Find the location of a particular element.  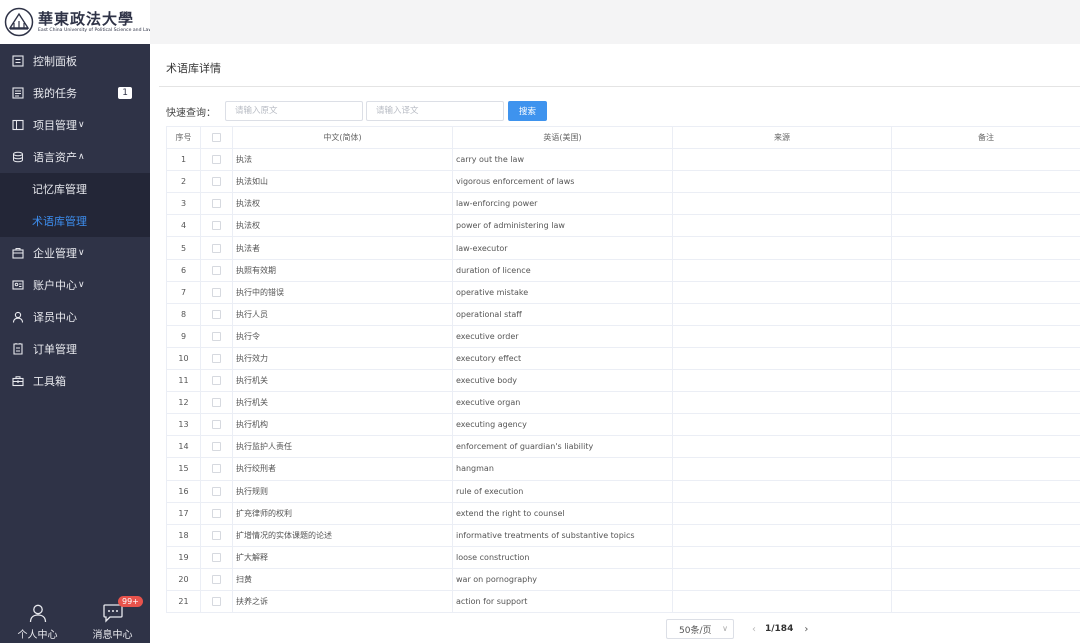

next-page-button: › is located at coordinates (806, 629).